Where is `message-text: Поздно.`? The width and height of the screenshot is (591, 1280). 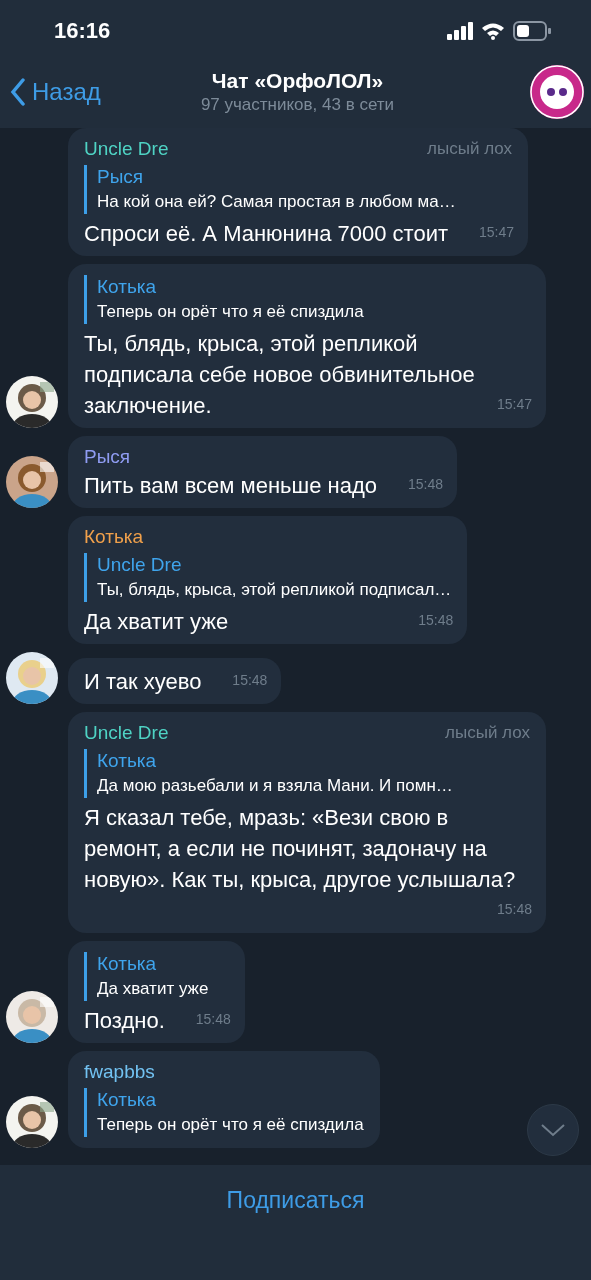 message-text: Поздно. is located at coordinates (124, 1020).